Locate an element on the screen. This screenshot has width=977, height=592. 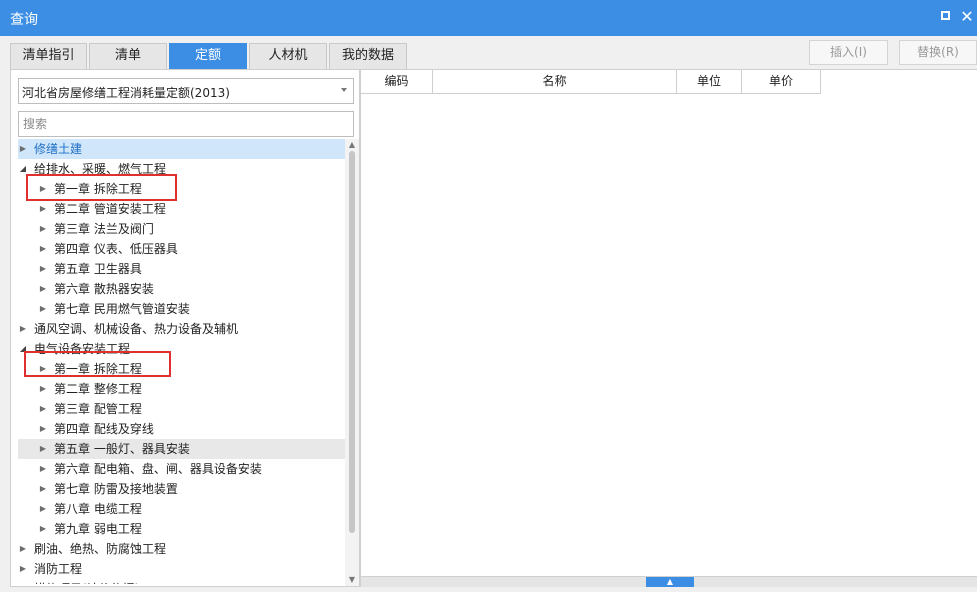
tree-item-label: 给排水、采暖、燃气工程 is located at coordinates (100, 169).